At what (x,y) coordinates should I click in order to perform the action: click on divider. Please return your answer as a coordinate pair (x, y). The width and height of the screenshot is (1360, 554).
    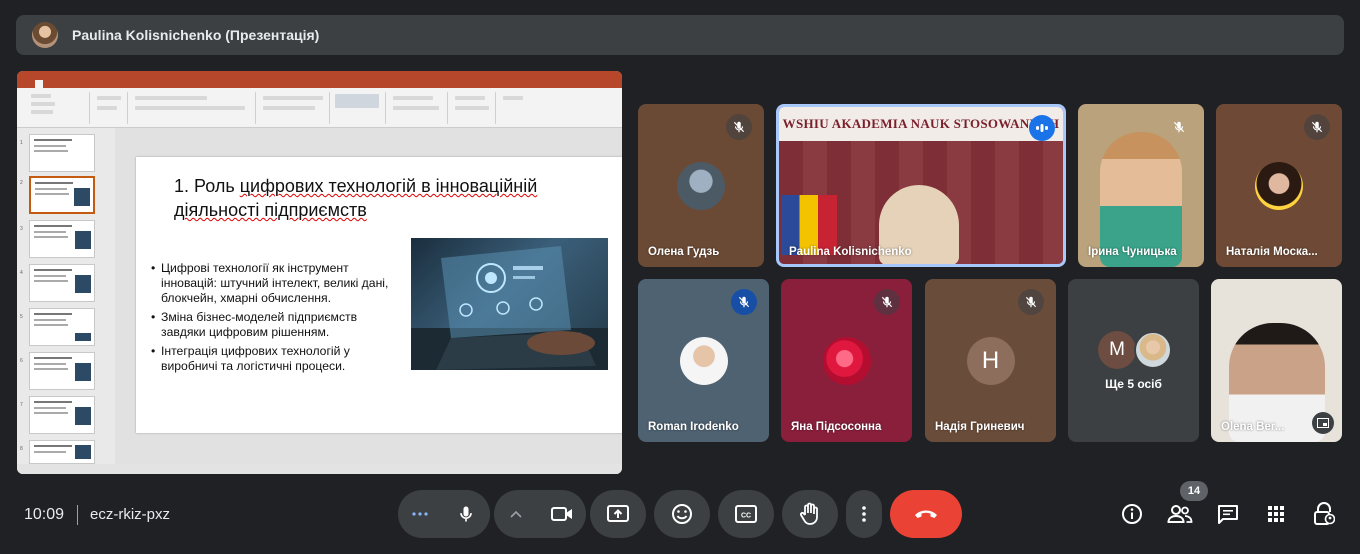
    Looking at the image, I should click on (77, 515).